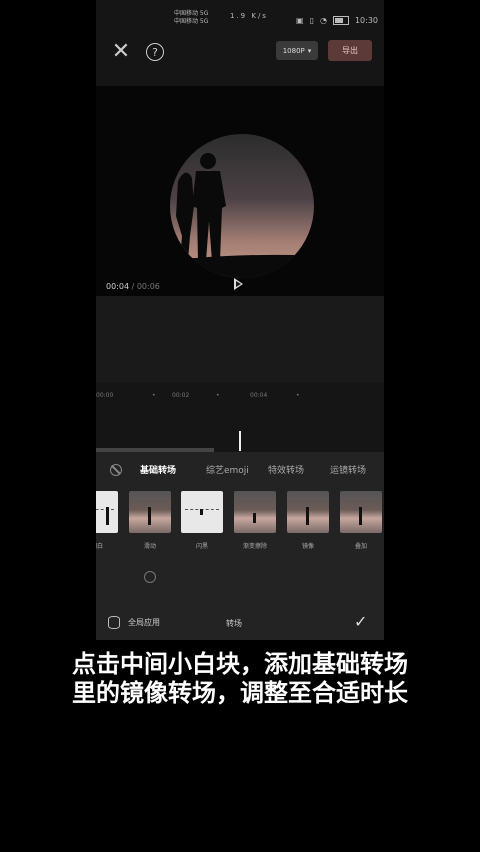  I want to click on transition-item-flash-white, so click(107, 512).